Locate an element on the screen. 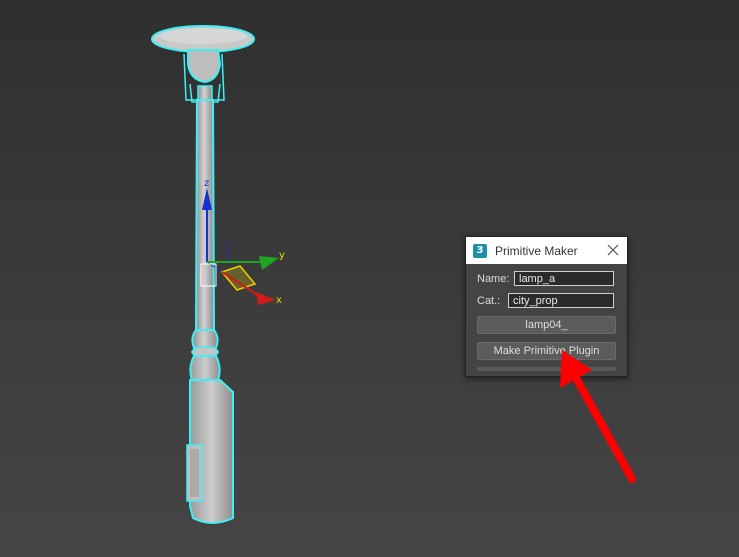  dialog-titlebar: 3 Primitive Maker is located at coordinates (546, 250).